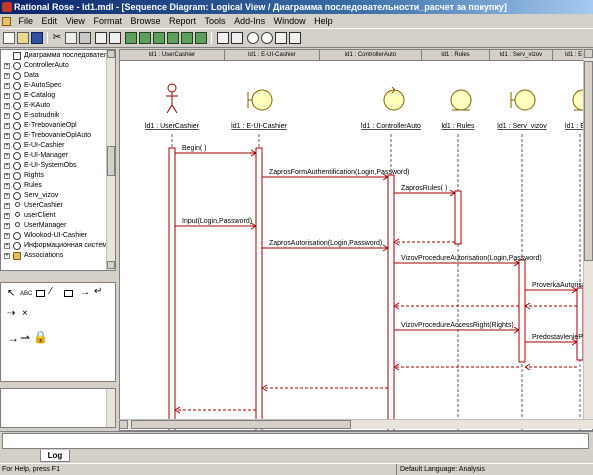  What do you see at coordinates (55, 456) in the screenshot?
I see `tab-log: Log` at bounding box center [55, 456].